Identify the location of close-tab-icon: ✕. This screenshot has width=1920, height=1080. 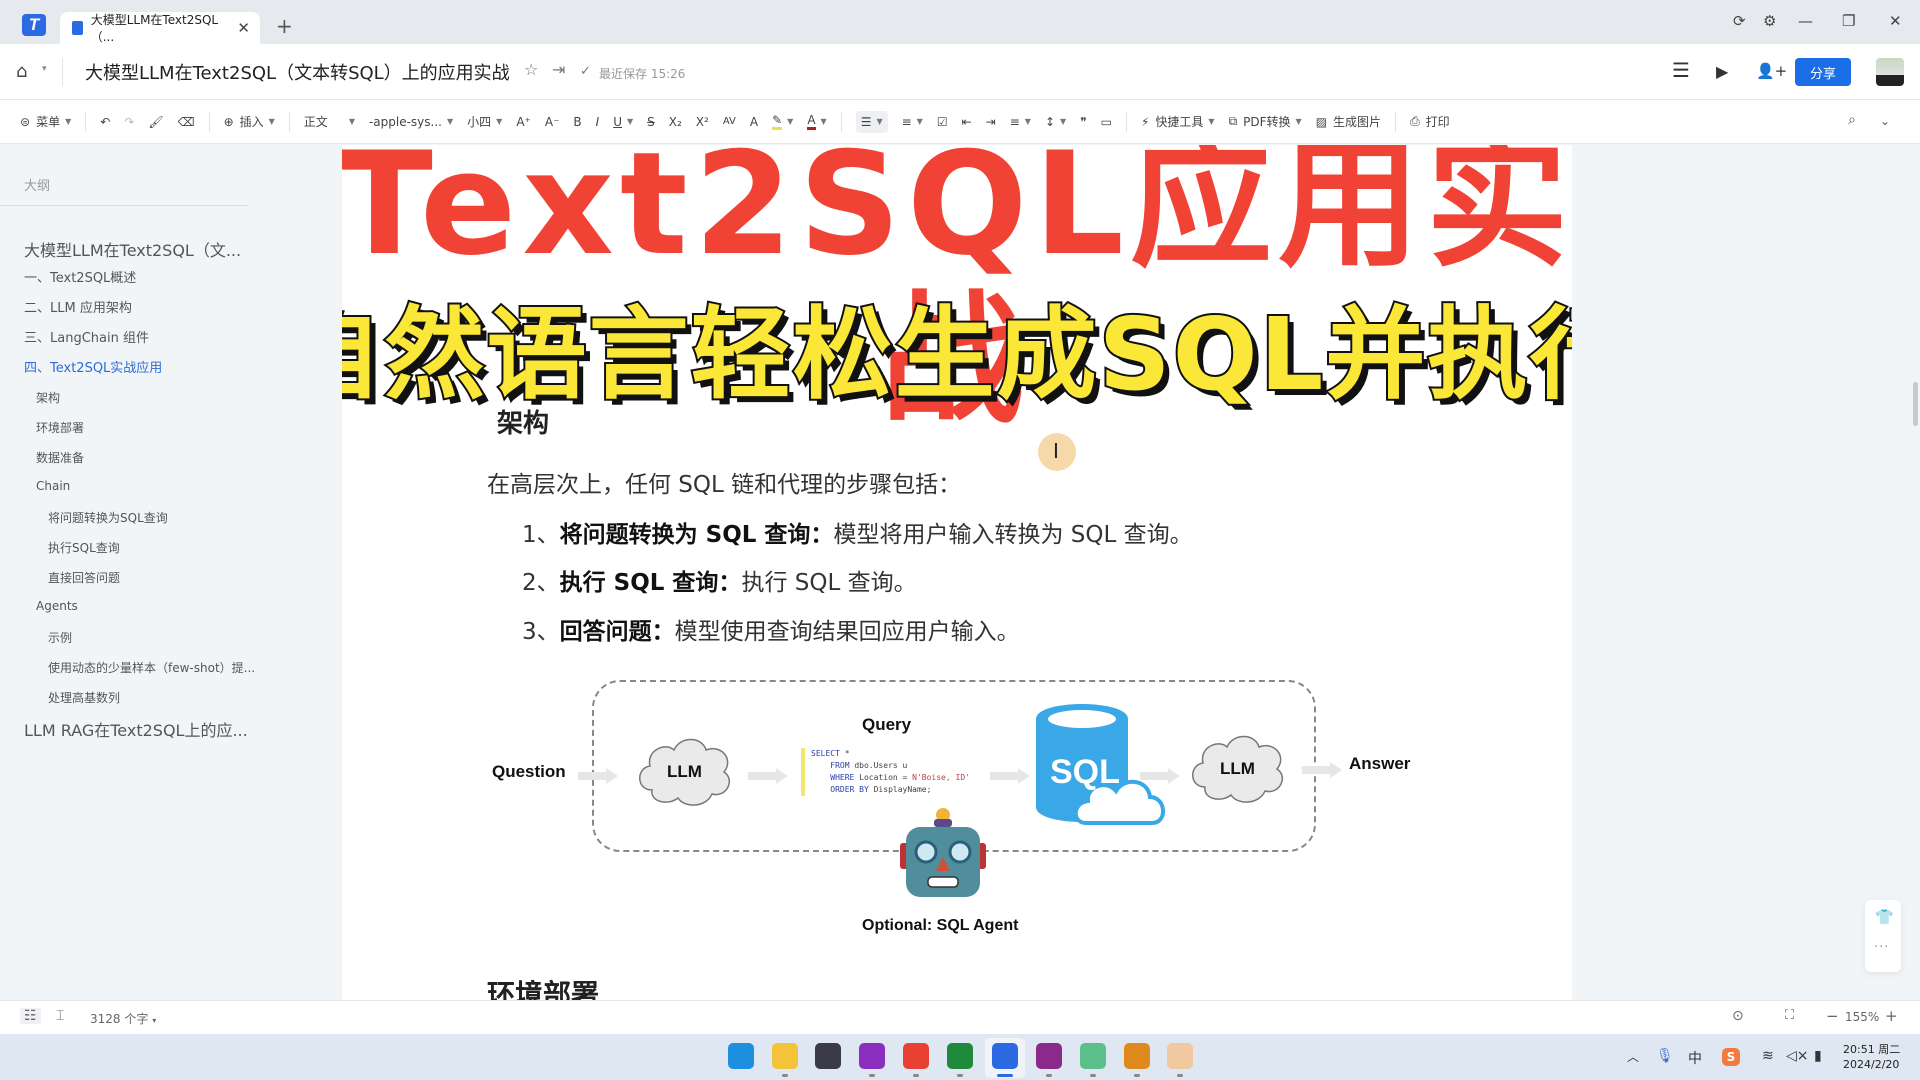
(243, 28).